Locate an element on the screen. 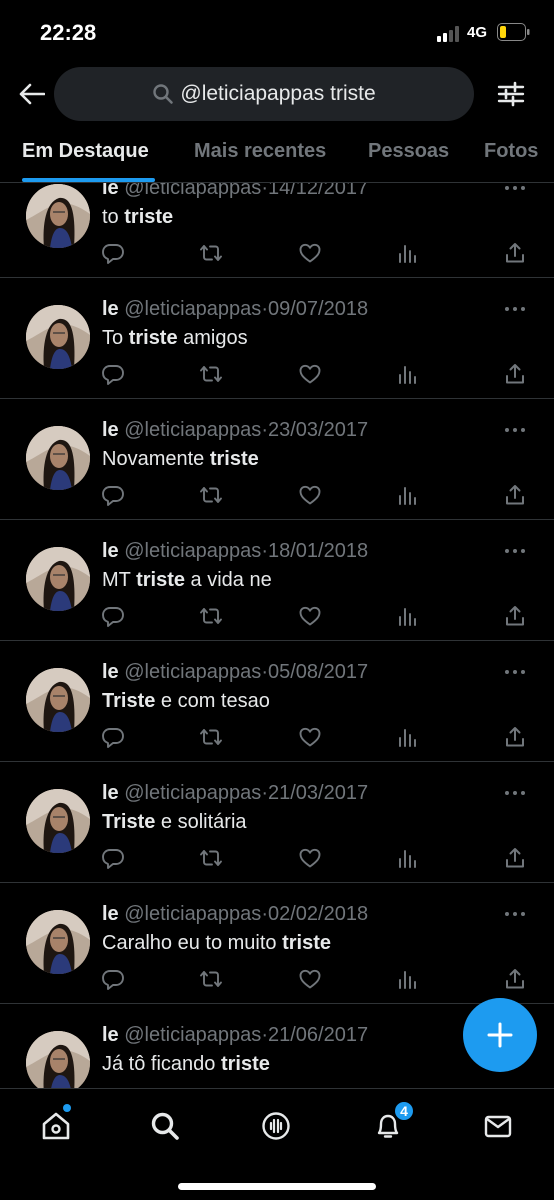 Image resolution: width=554 pixels, height=1200 pixels. tweet-meta: le @leticiapappas·09/07/2018 is located at coordinates (235, 309).